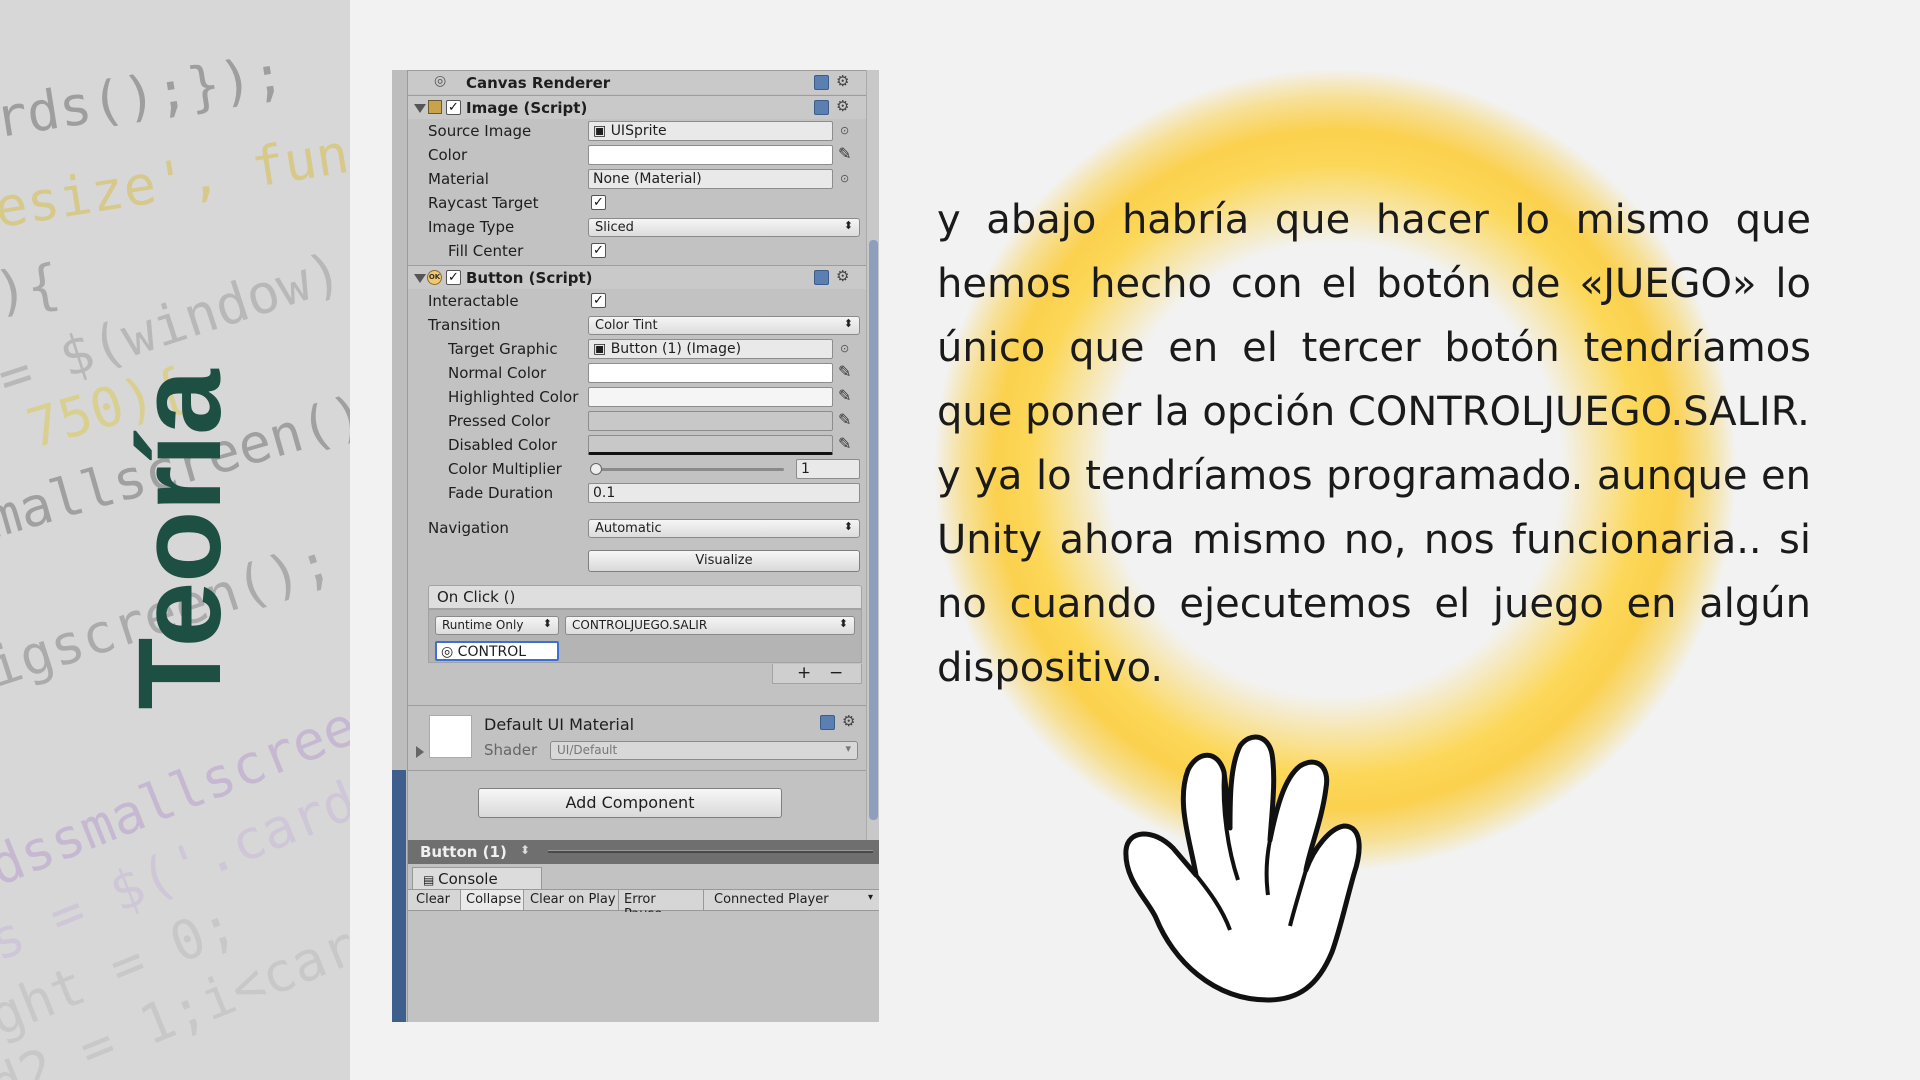 This screenshot has width=1920, height=1080. I want to click on console-tab: ▤ Console, so click(477, 878).